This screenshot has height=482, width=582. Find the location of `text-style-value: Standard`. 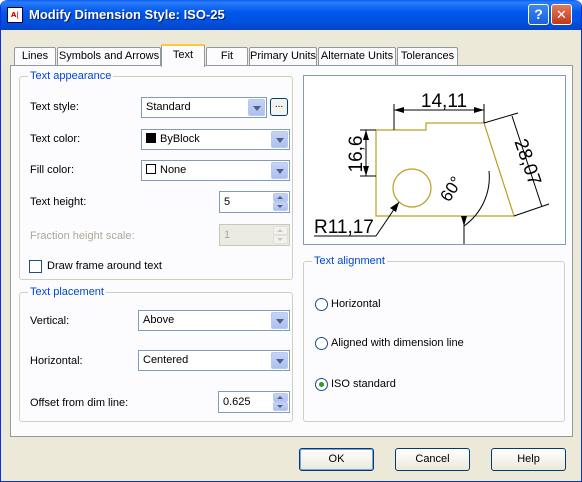

text-style-value: Standard is located at coordinates (168, 107).